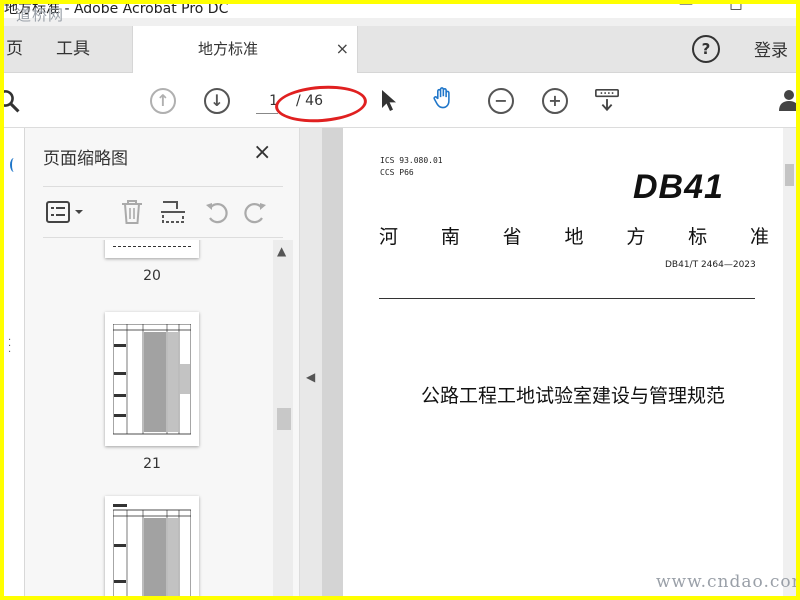 The width and height of the screenshot is (800, 600). I want to click on maximize-button: □, so click(736, 11).